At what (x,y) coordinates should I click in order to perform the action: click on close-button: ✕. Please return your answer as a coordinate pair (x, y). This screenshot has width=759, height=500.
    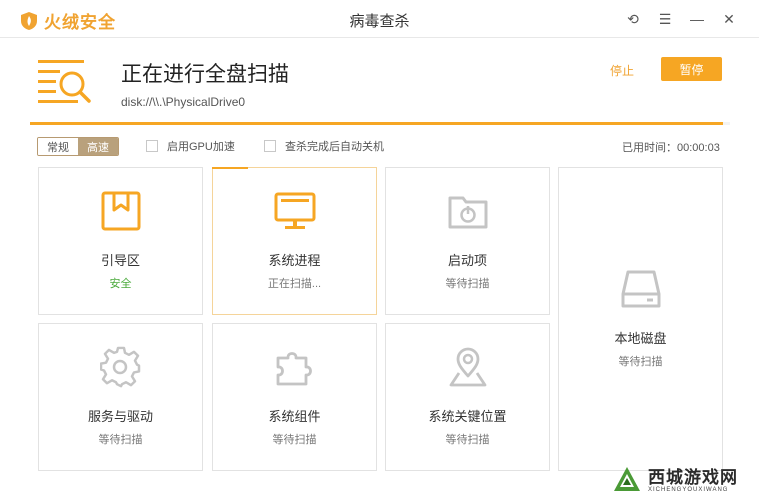
    Looking at the image, I should click on (729, 19).